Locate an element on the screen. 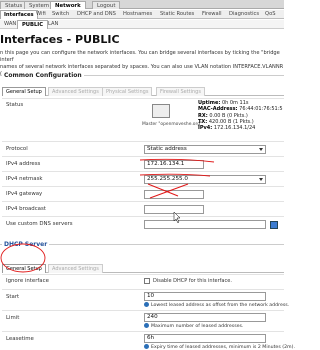 This screenshot has width=320, height=350. annotation-circle is located at coordinates (23, 258).